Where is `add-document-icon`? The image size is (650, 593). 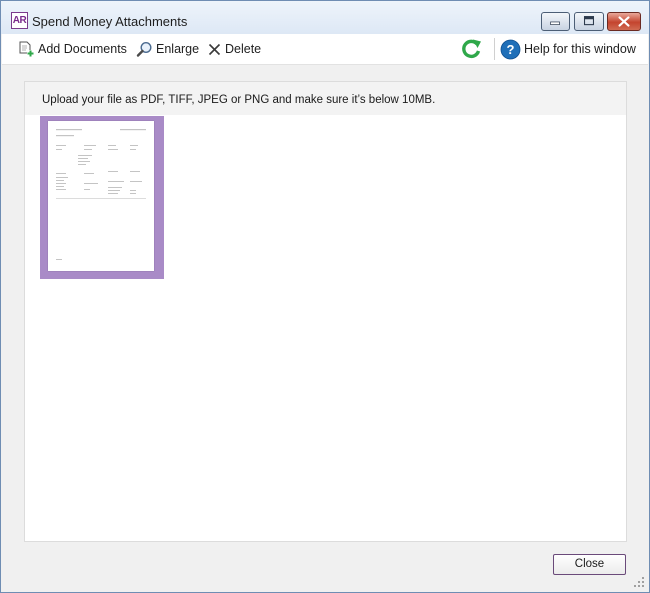 add-document-icon is located at coordinates (26, 49).